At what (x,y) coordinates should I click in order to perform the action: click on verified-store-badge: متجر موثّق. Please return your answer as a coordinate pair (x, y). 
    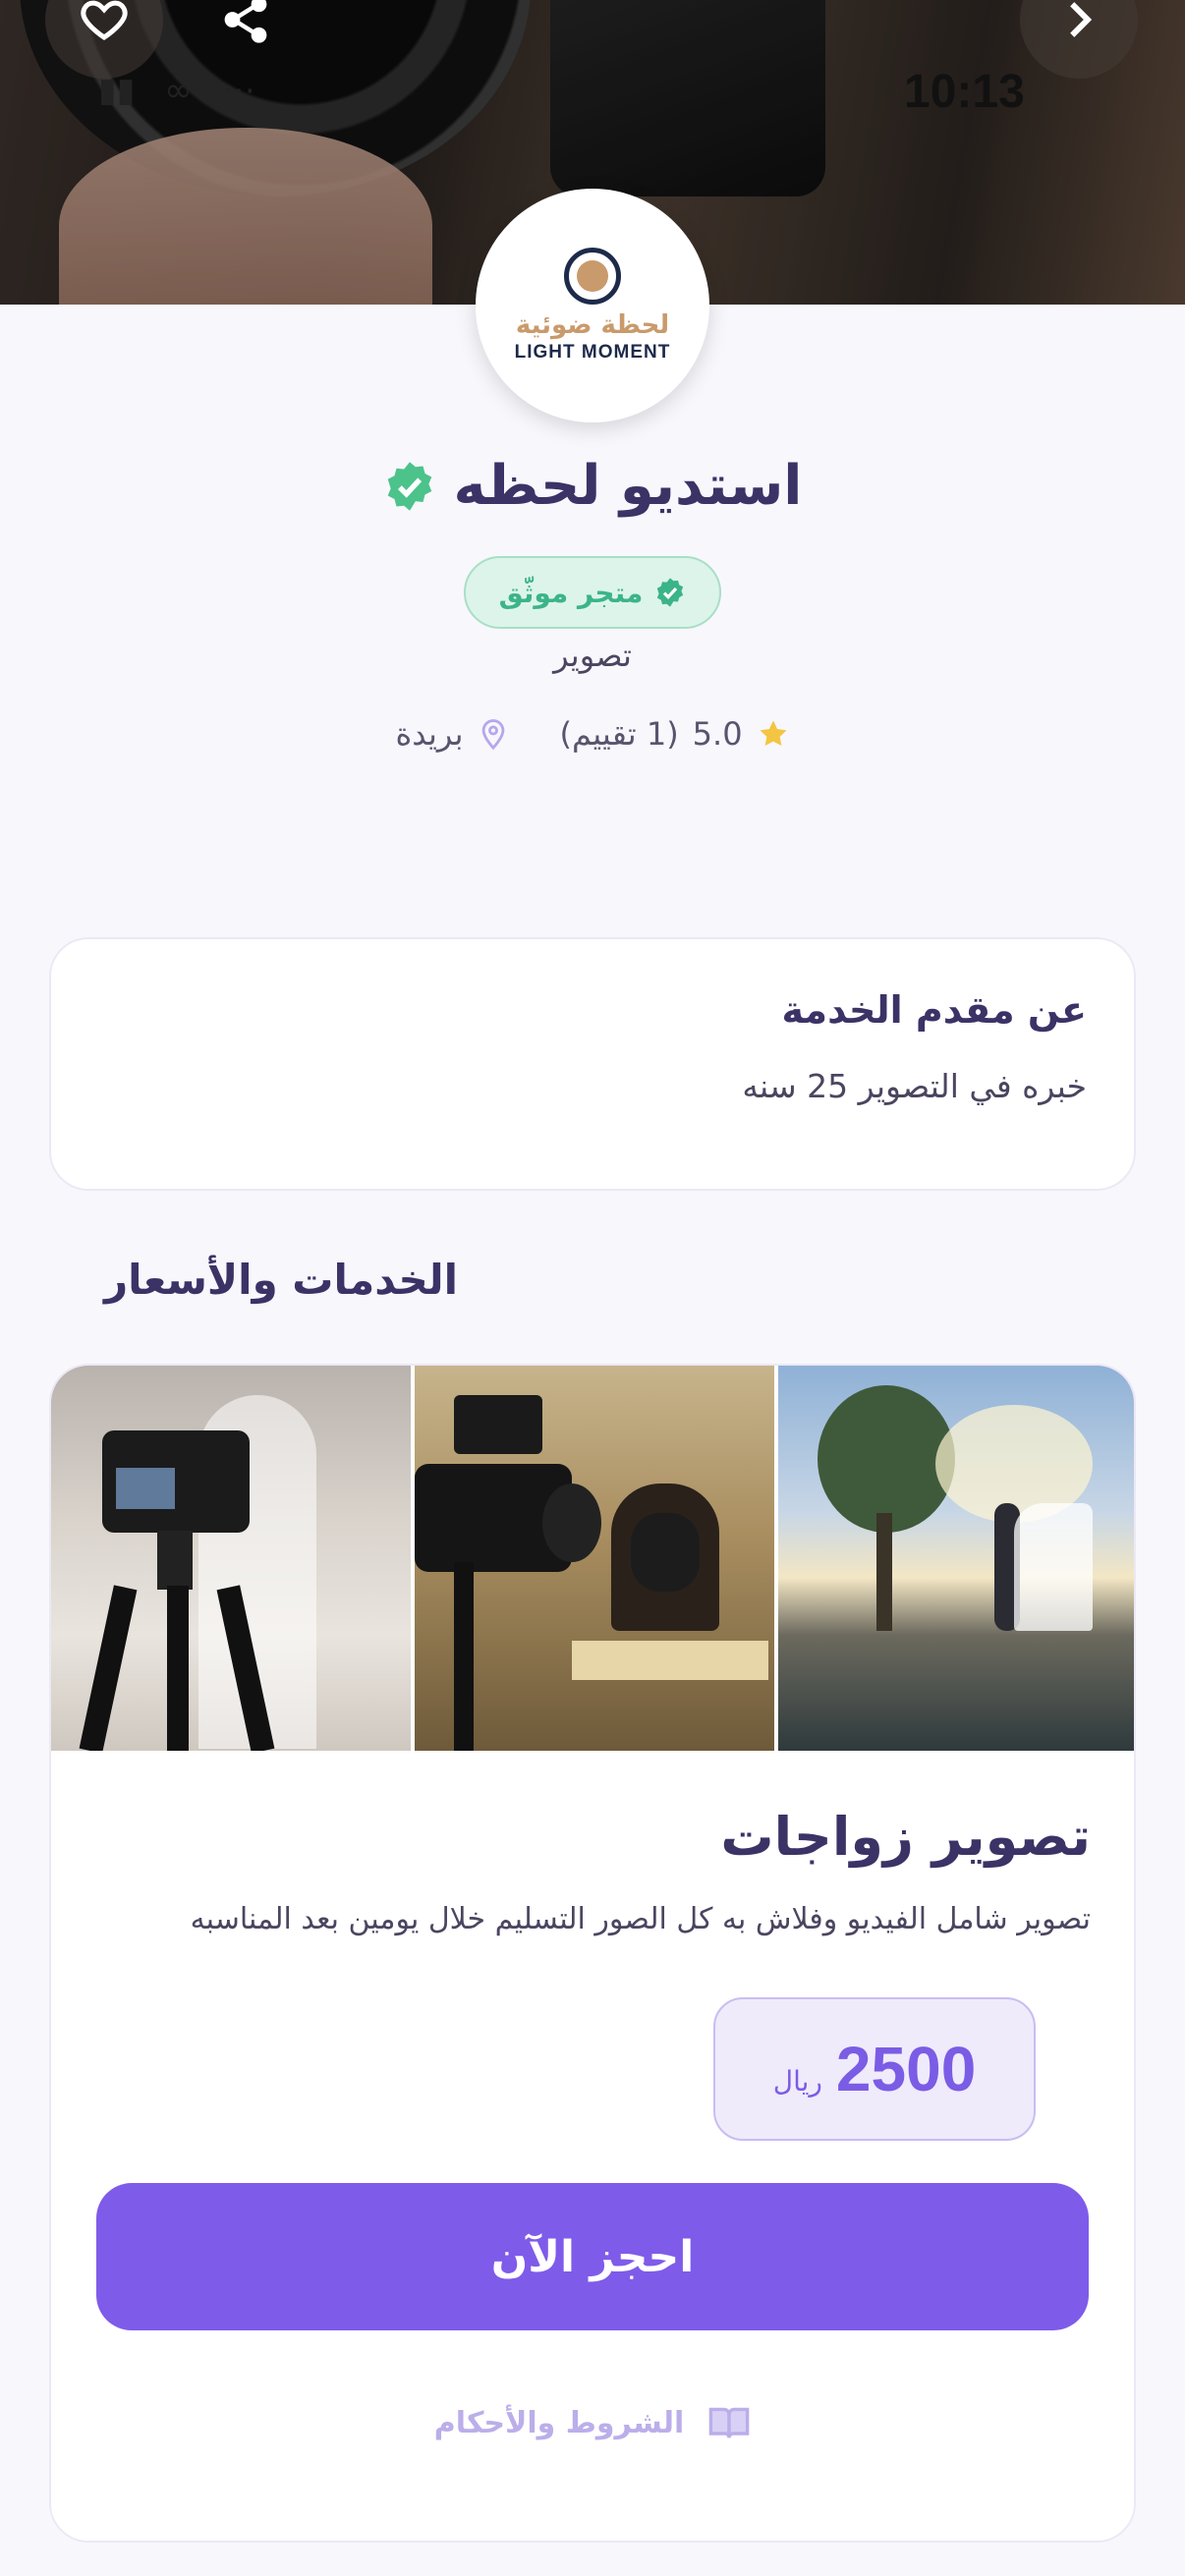
    Looking at the image, I should click on (592, 592).